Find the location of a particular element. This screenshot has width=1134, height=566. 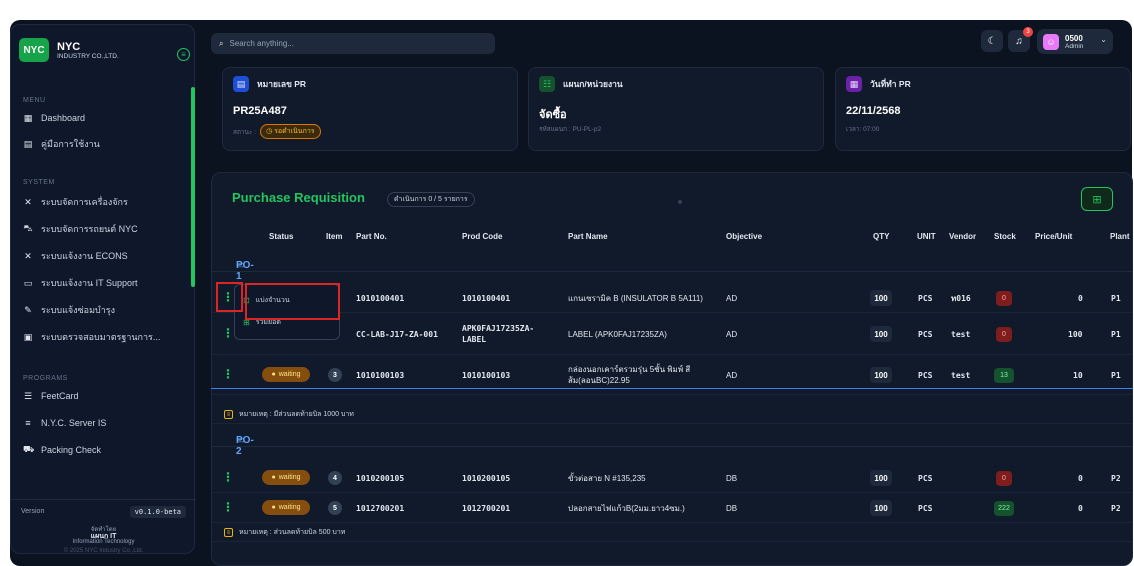

col-objective: Objective is located at coordinates (744, 236).